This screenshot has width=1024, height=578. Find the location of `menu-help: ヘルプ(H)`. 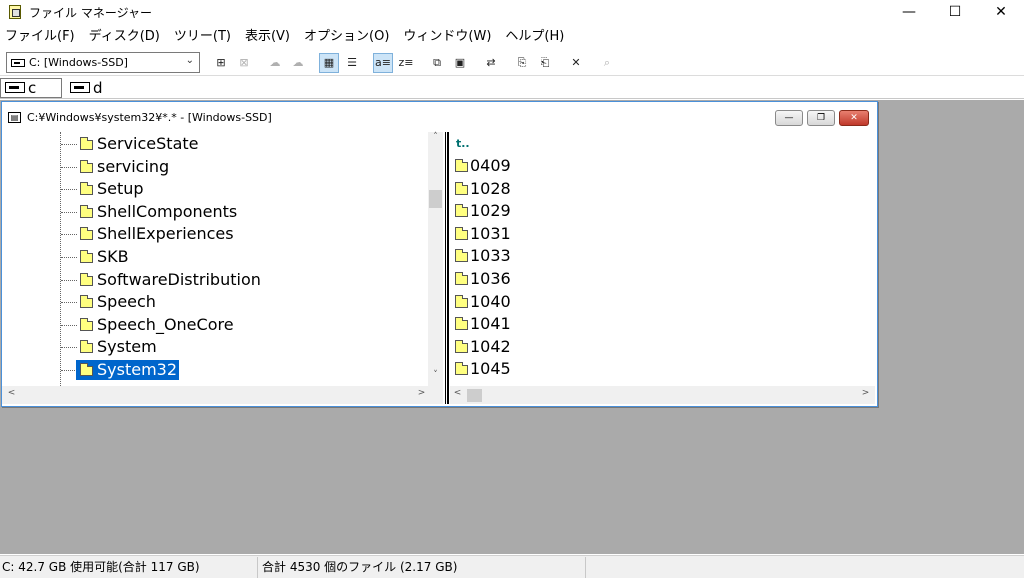

menu-help: ヘルプ(H) is located at coordinates (534, 37).